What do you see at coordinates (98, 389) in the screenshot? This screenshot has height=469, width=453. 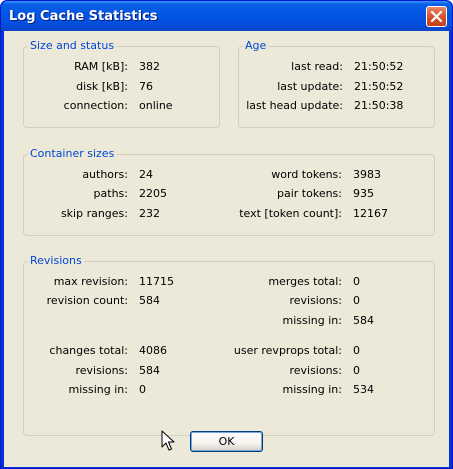 I see `changes-missing-label: missing in:` at bounding box center [98, 389].